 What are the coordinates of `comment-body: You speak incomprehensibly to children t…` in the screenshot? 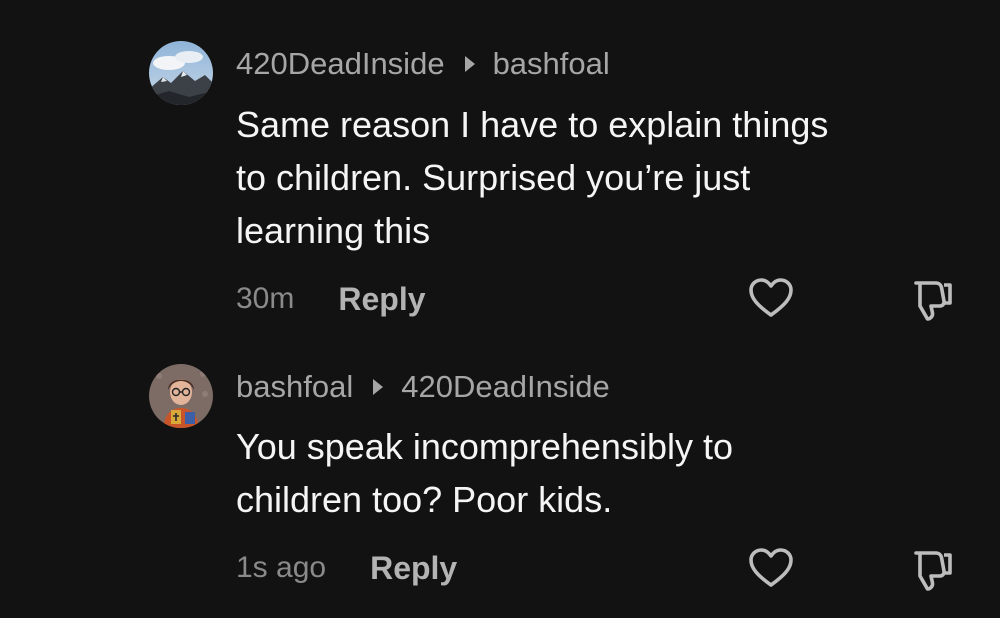 It's located at (586, 473).